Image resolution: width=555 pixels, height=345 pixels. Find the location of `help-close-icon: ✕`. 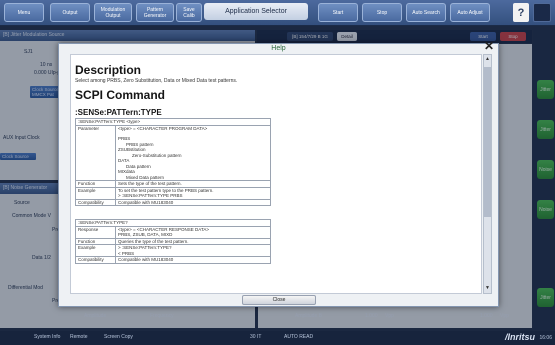

help-close-icon: ✕ is located at coordinates (489, 46).